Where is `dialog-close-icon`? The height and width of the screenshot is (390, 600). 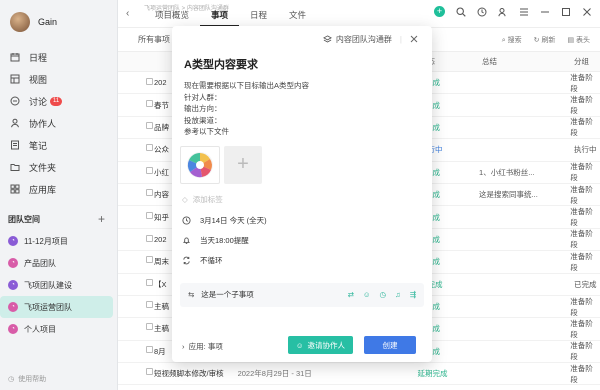
dialog-close-icon is located at coordinates (414, 39).